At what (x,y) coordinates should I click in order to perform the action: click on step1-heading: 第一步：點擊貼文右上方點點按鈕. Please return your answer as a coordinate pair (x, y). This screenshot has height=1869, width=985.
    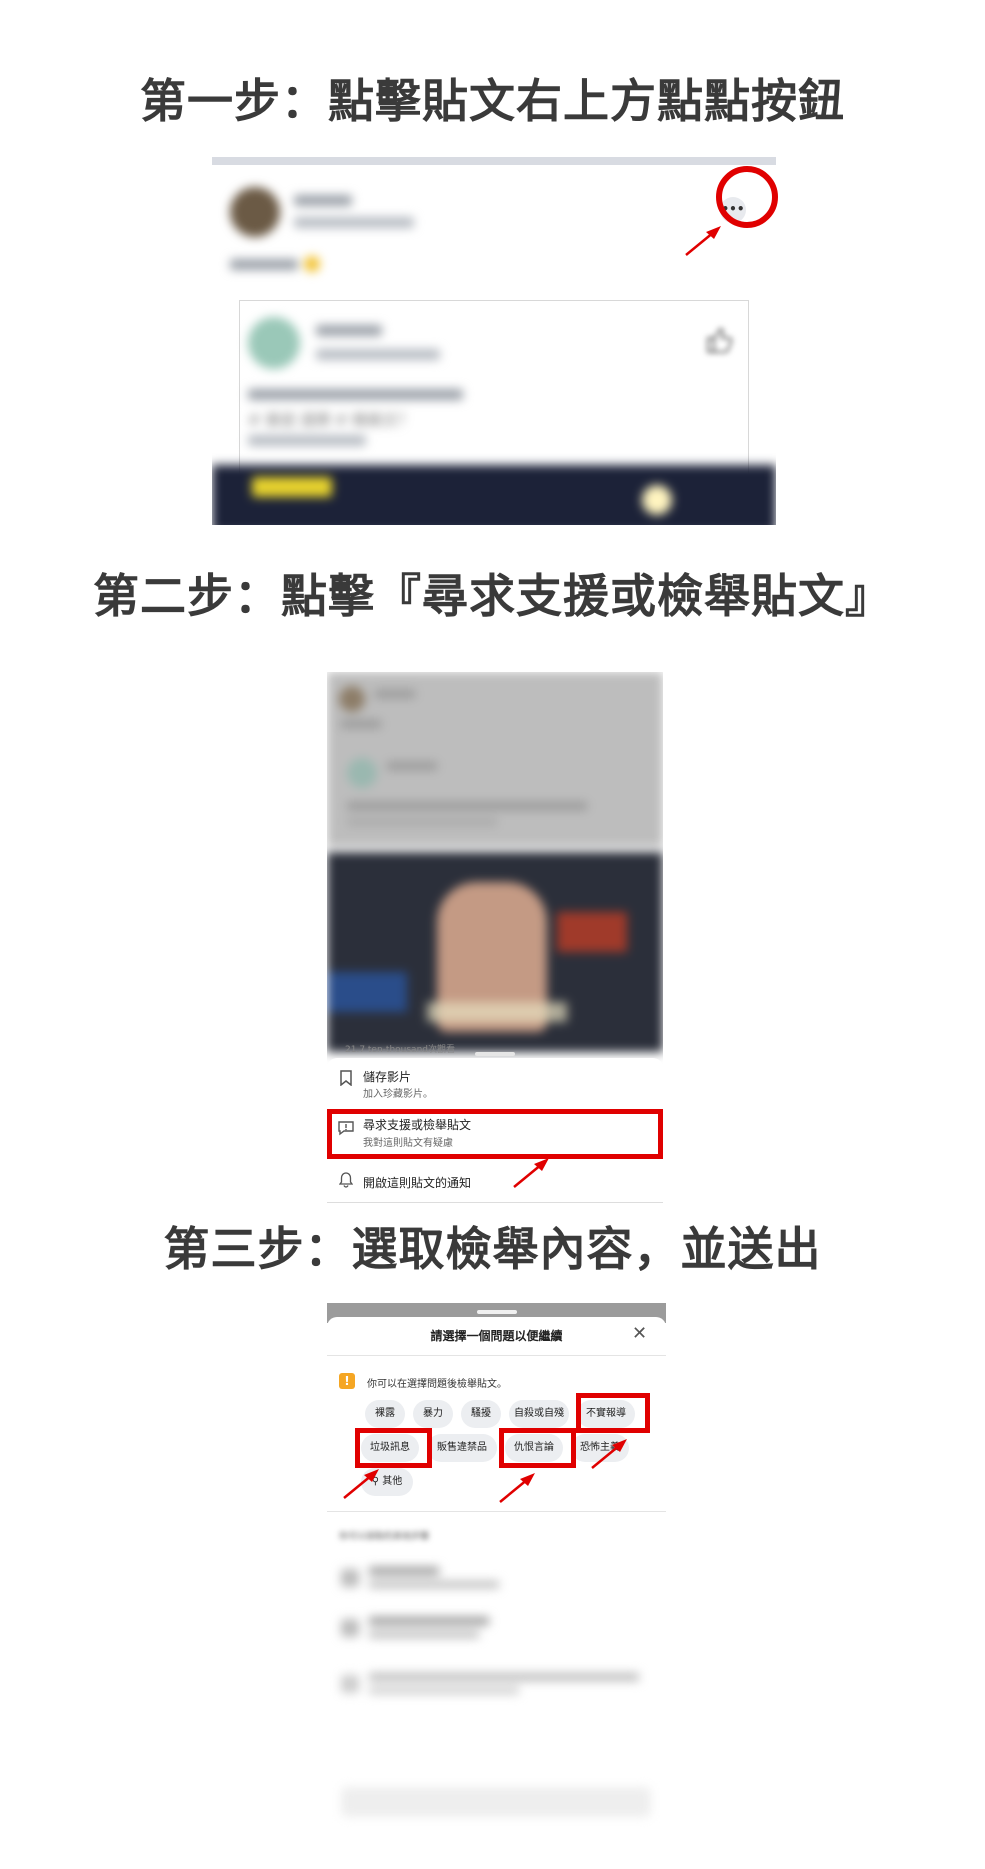
    Looking at the image, I should click on (492, 101).